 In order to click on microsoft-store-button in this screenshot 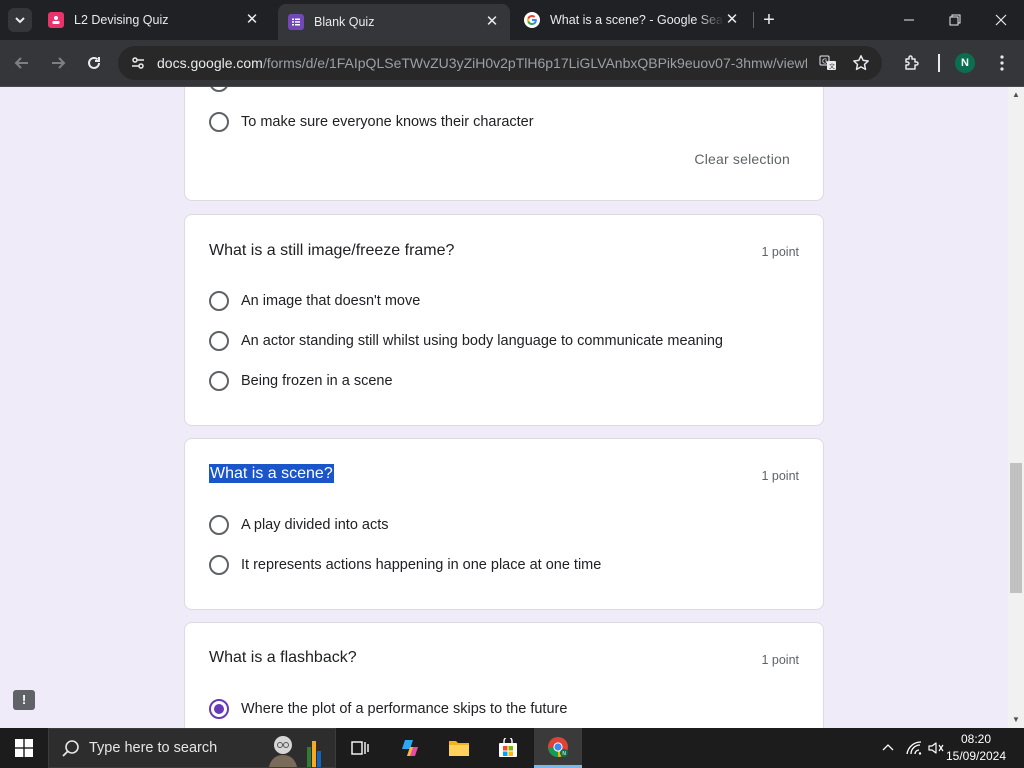, I will do `click(508, 748)`.